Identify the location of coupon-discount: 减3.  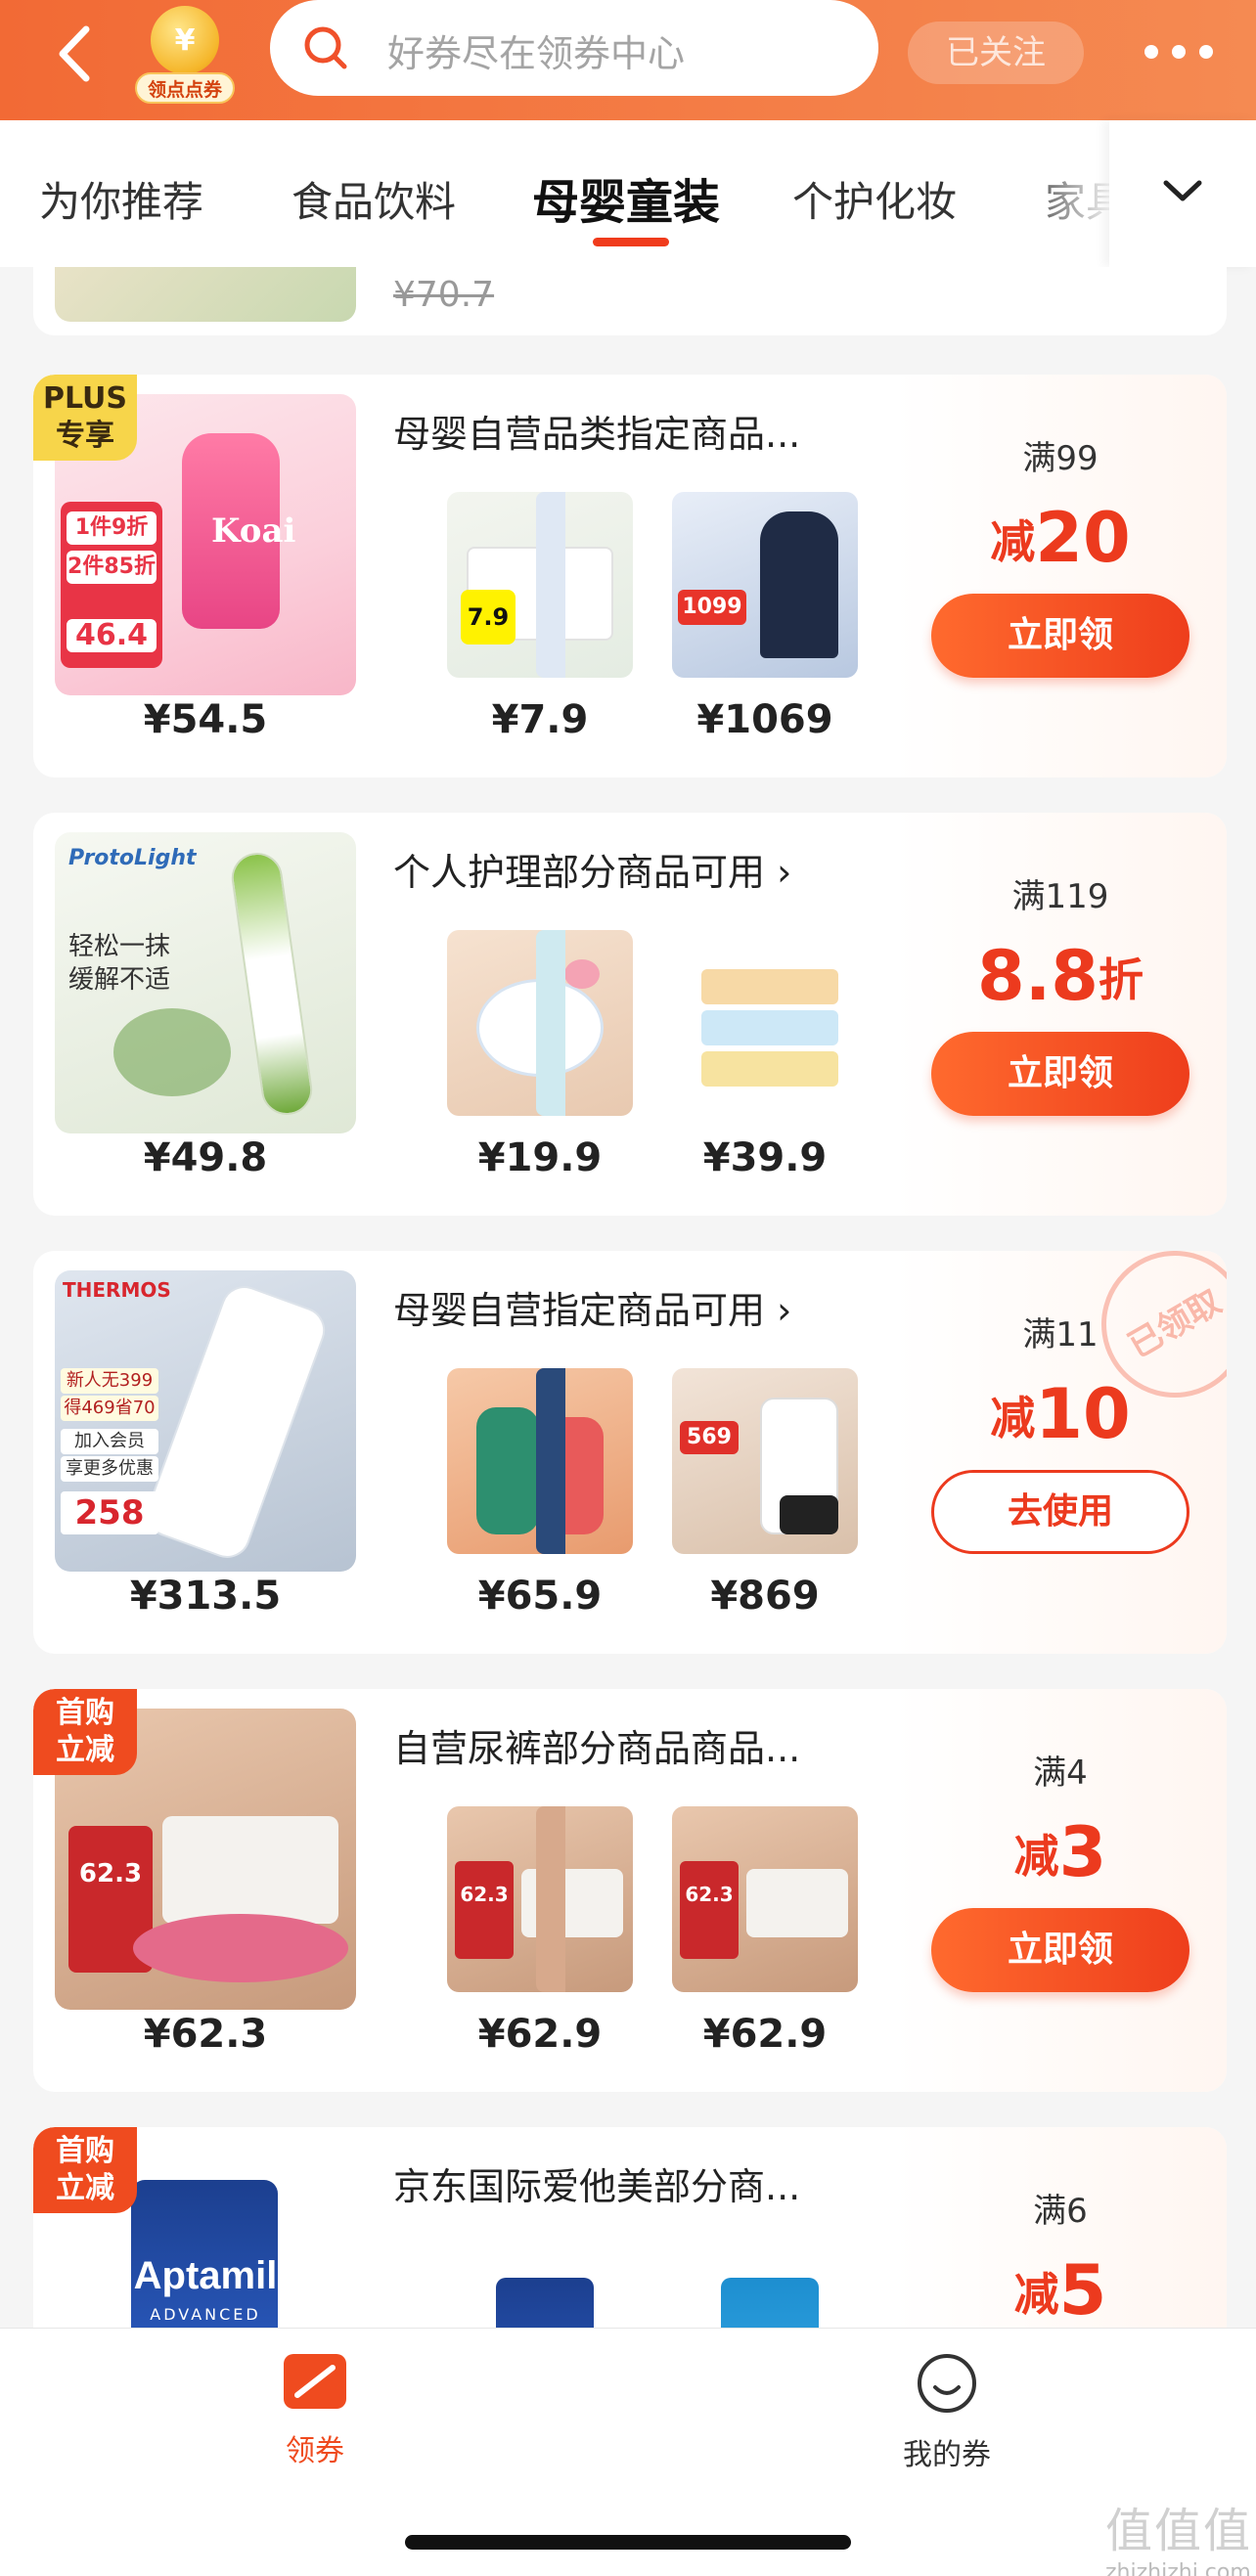
(1060, 1852).